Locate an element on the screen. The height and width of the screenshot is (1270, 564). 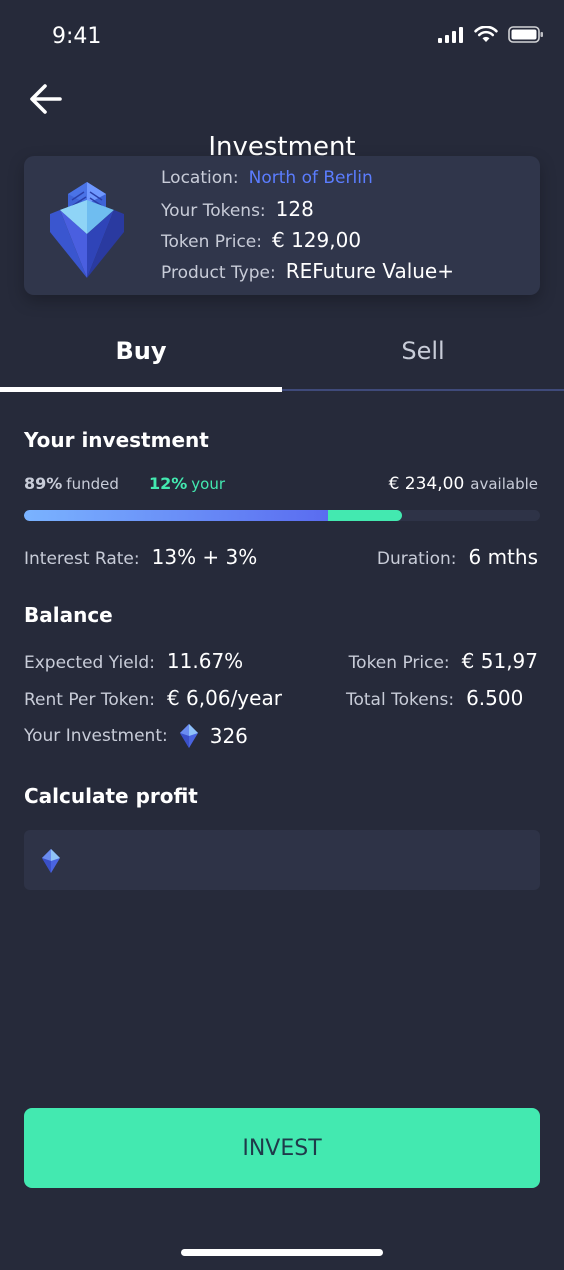
location-row: Location: North of Berlin is located at coordinates (267, 178).